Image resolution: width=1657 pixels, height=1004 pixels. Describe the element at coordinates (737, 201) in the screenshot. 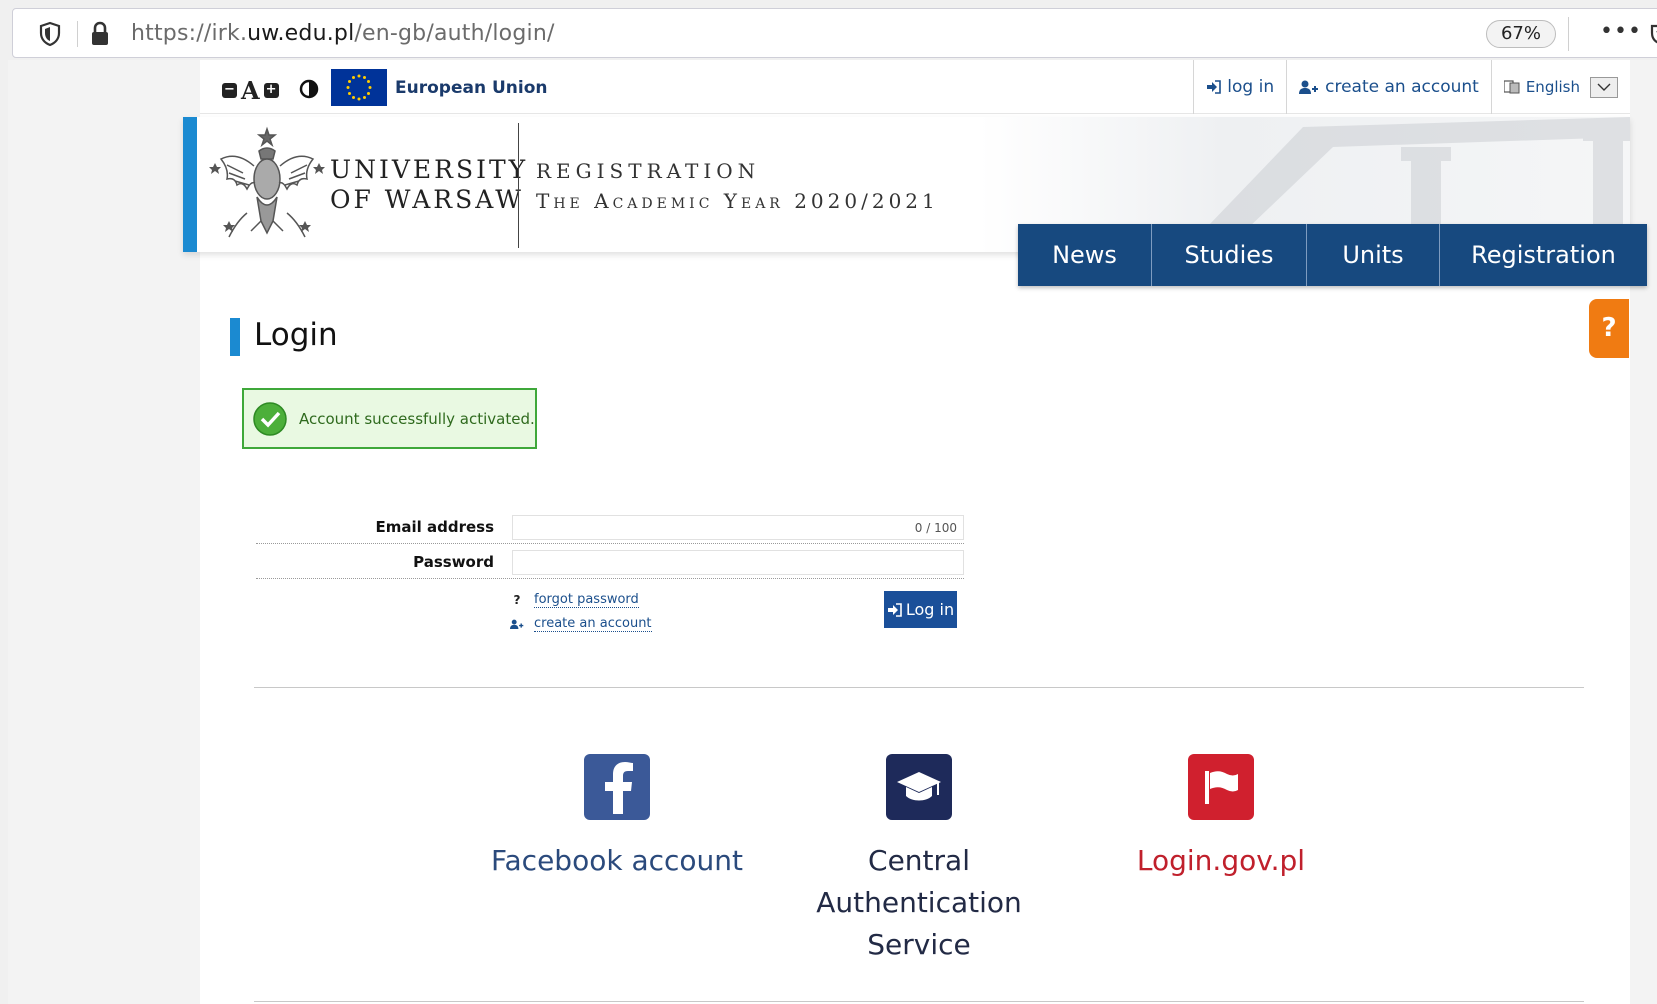

I see `academic-year-heading: The Academic Year 2020/2021` at that location.